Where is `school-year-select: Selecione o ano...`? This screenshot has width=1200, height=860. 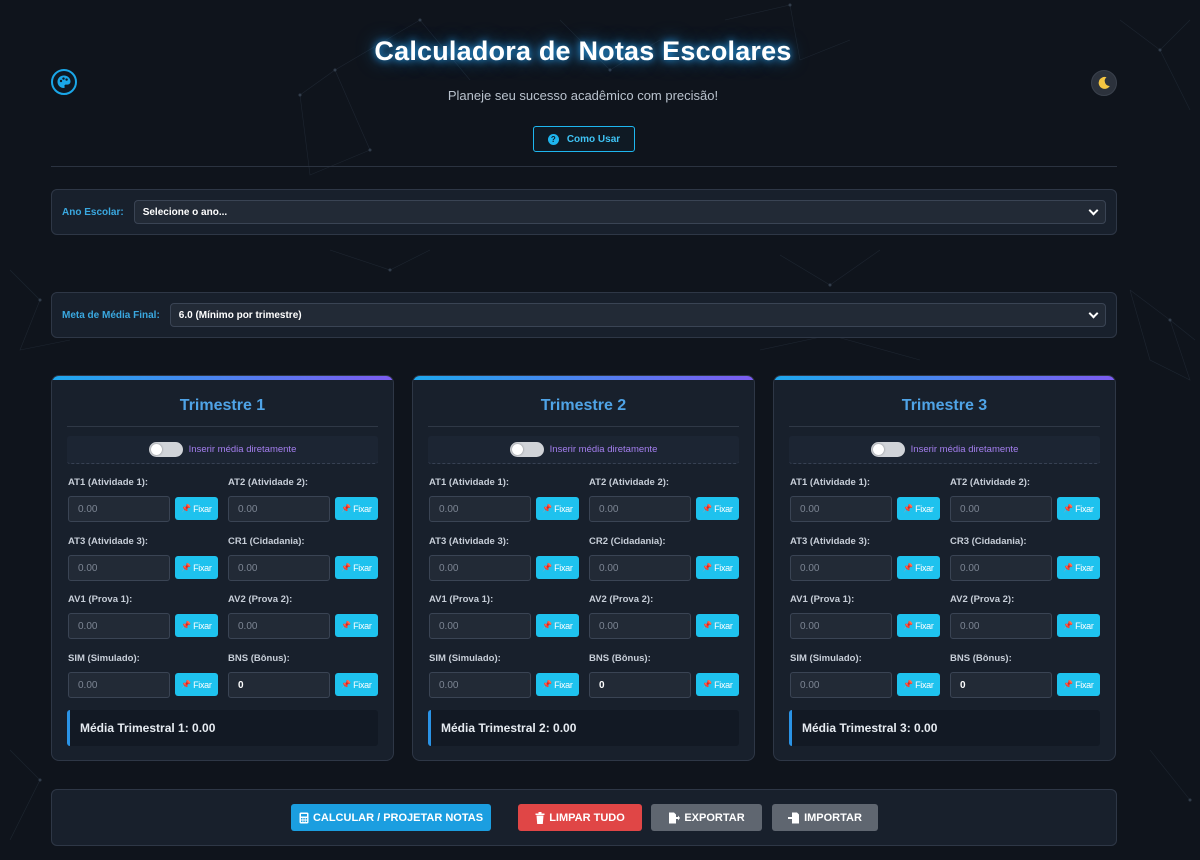 school-year-select: Selecione o ano... is located at coordinates (619, 212).